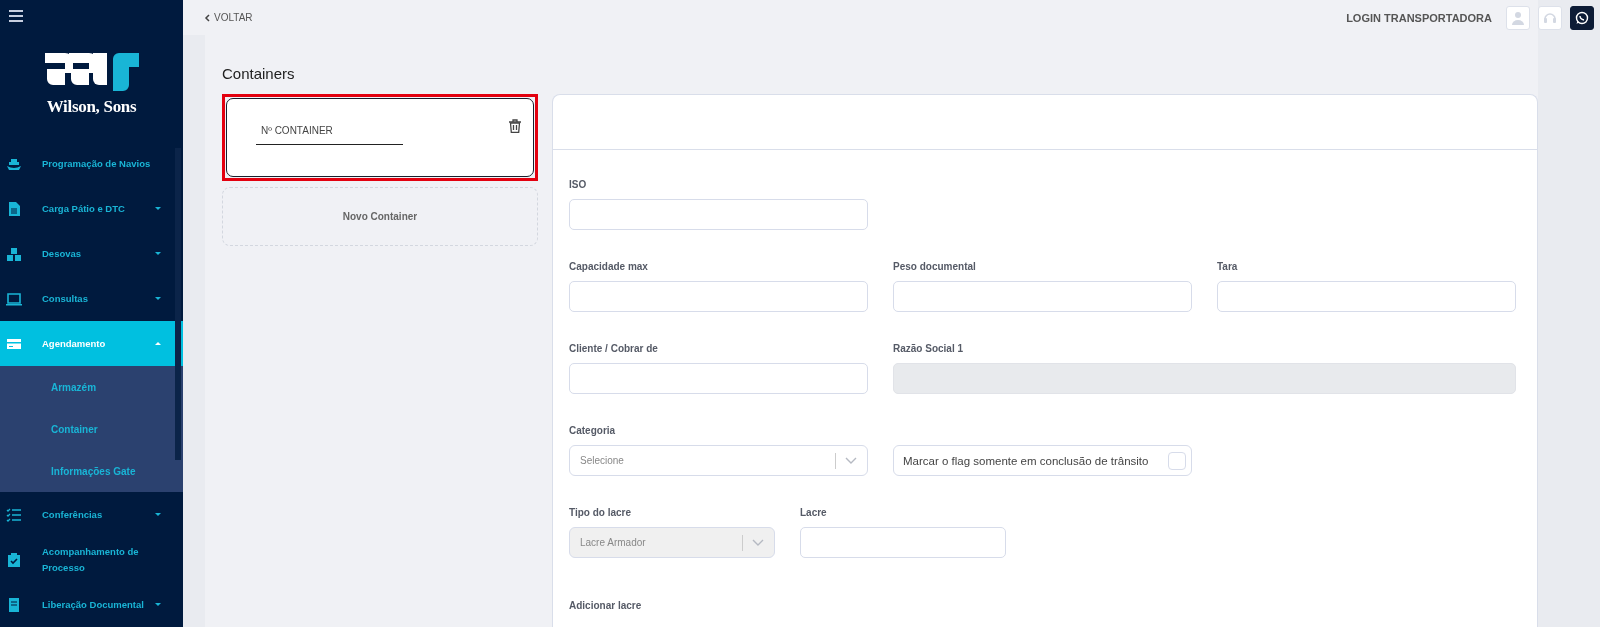 Image resolution: width=1600 pixels, height=627 pixels. What do you see at coordinates (74, 343) in the screenshot?
I see `menu-item-label: Agendamento` at bounding box center [74, 343].